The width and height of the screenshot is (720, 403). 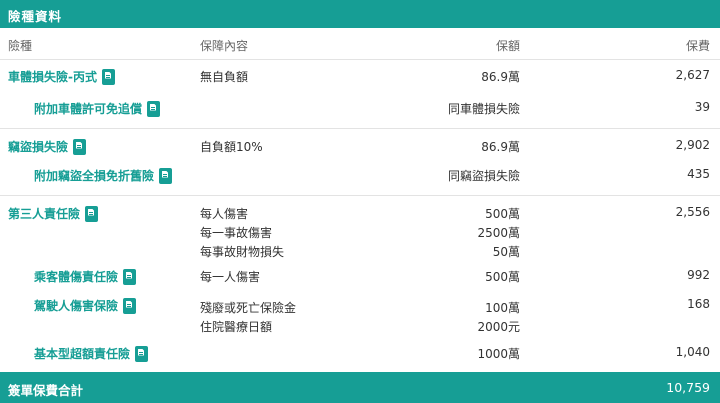 I want to click on column-header-premium: 保費, so click(x=697, y=46).